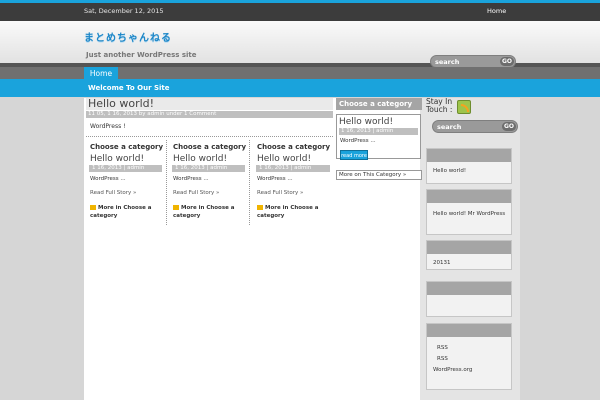 This screenshot has height=400, width=600. I want to click on sidebar-widget-meta: RSS RSS WordPress.org, so click(469, 356).